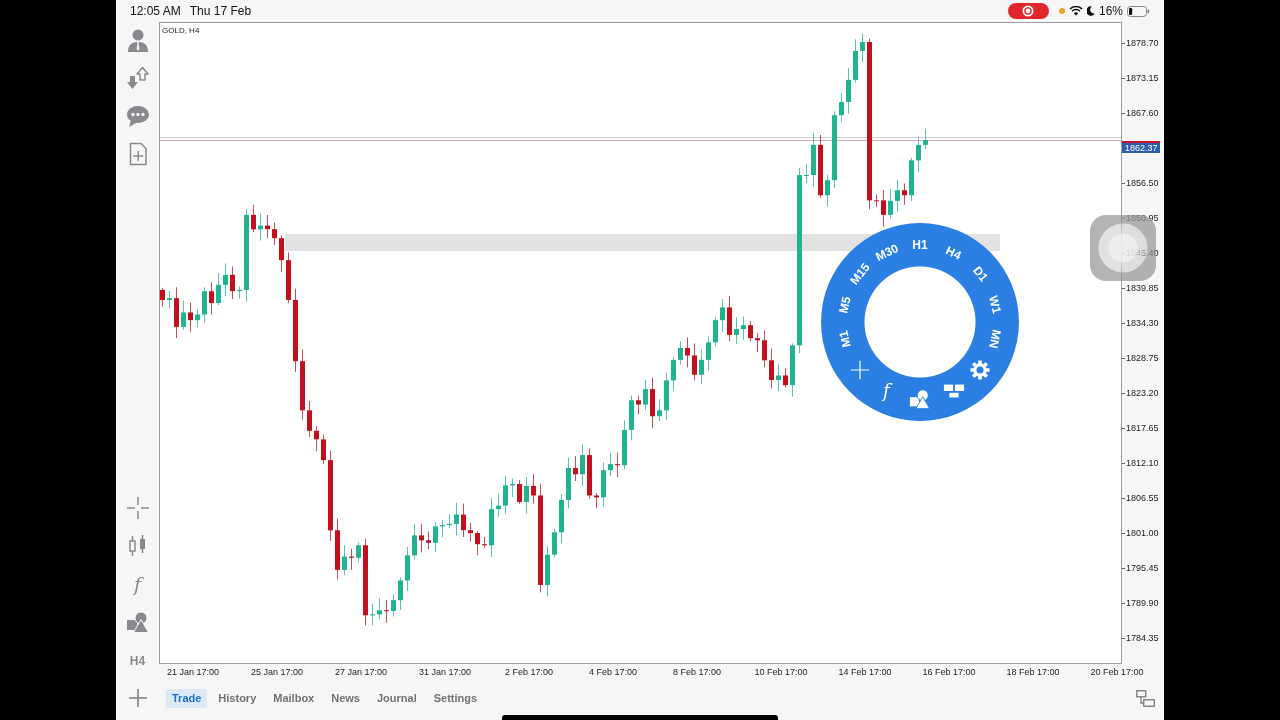 The image size is (1280, 720). I want to click on battery-percentage: 16%, so click(1110, 11).